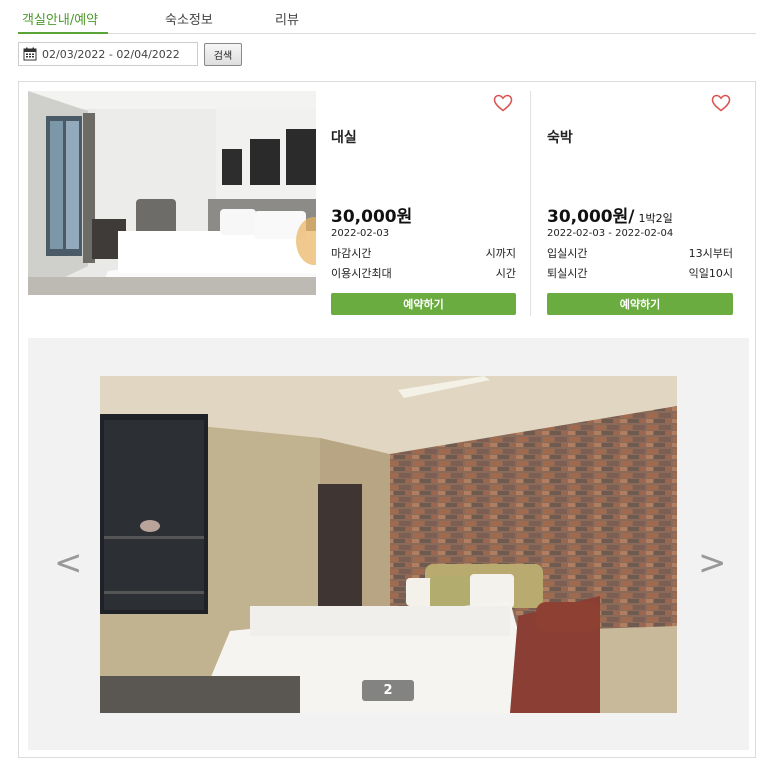  I want to click on info-row-check-out-time: 퇴실시간 익일10시, so click(640, 273).